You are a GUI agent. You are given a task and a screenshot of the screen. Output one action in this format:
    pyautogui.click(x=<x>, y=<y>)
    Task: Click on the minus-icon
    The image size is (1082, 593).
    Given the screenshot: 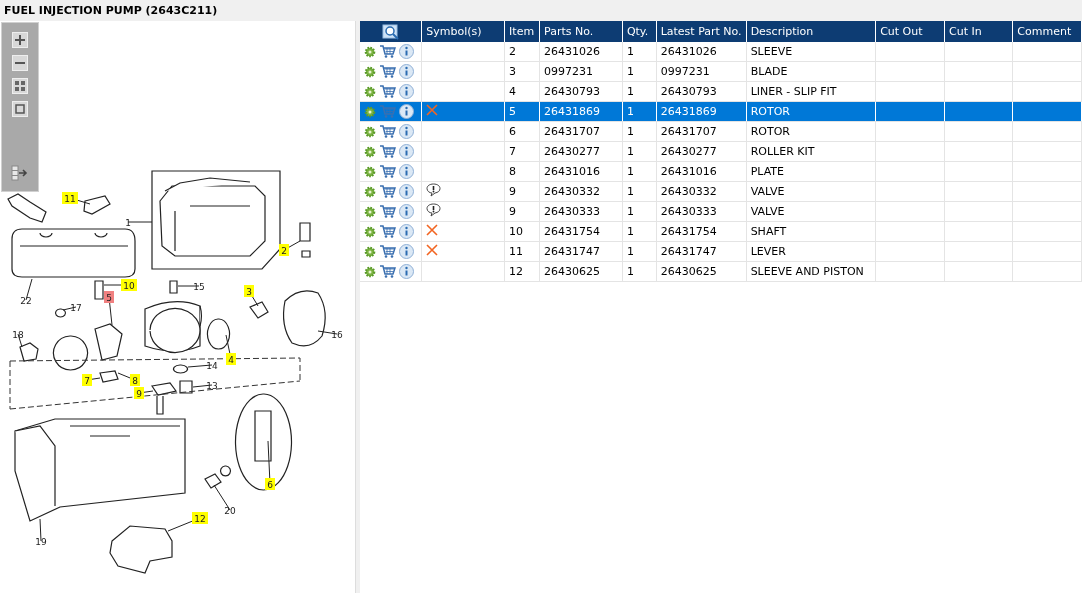 What is the action you would take?
    pyautogui.click(x=20, y=62)
    